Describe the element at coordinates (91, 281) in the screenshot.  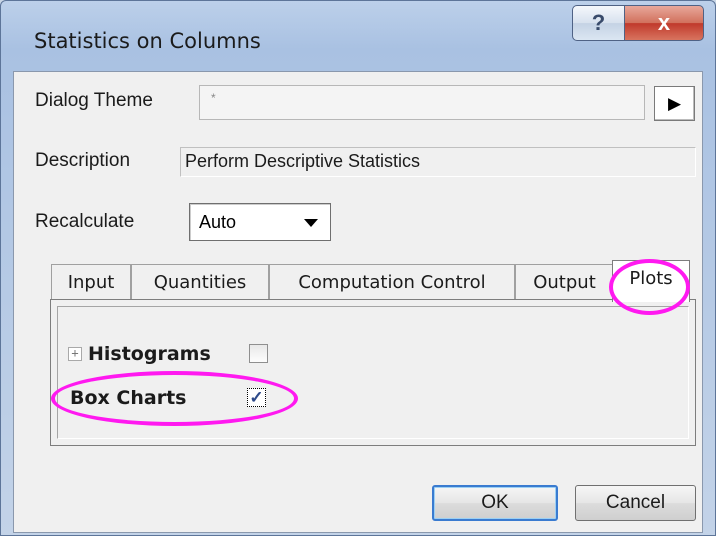
I see `tab-input: Input` at that location.